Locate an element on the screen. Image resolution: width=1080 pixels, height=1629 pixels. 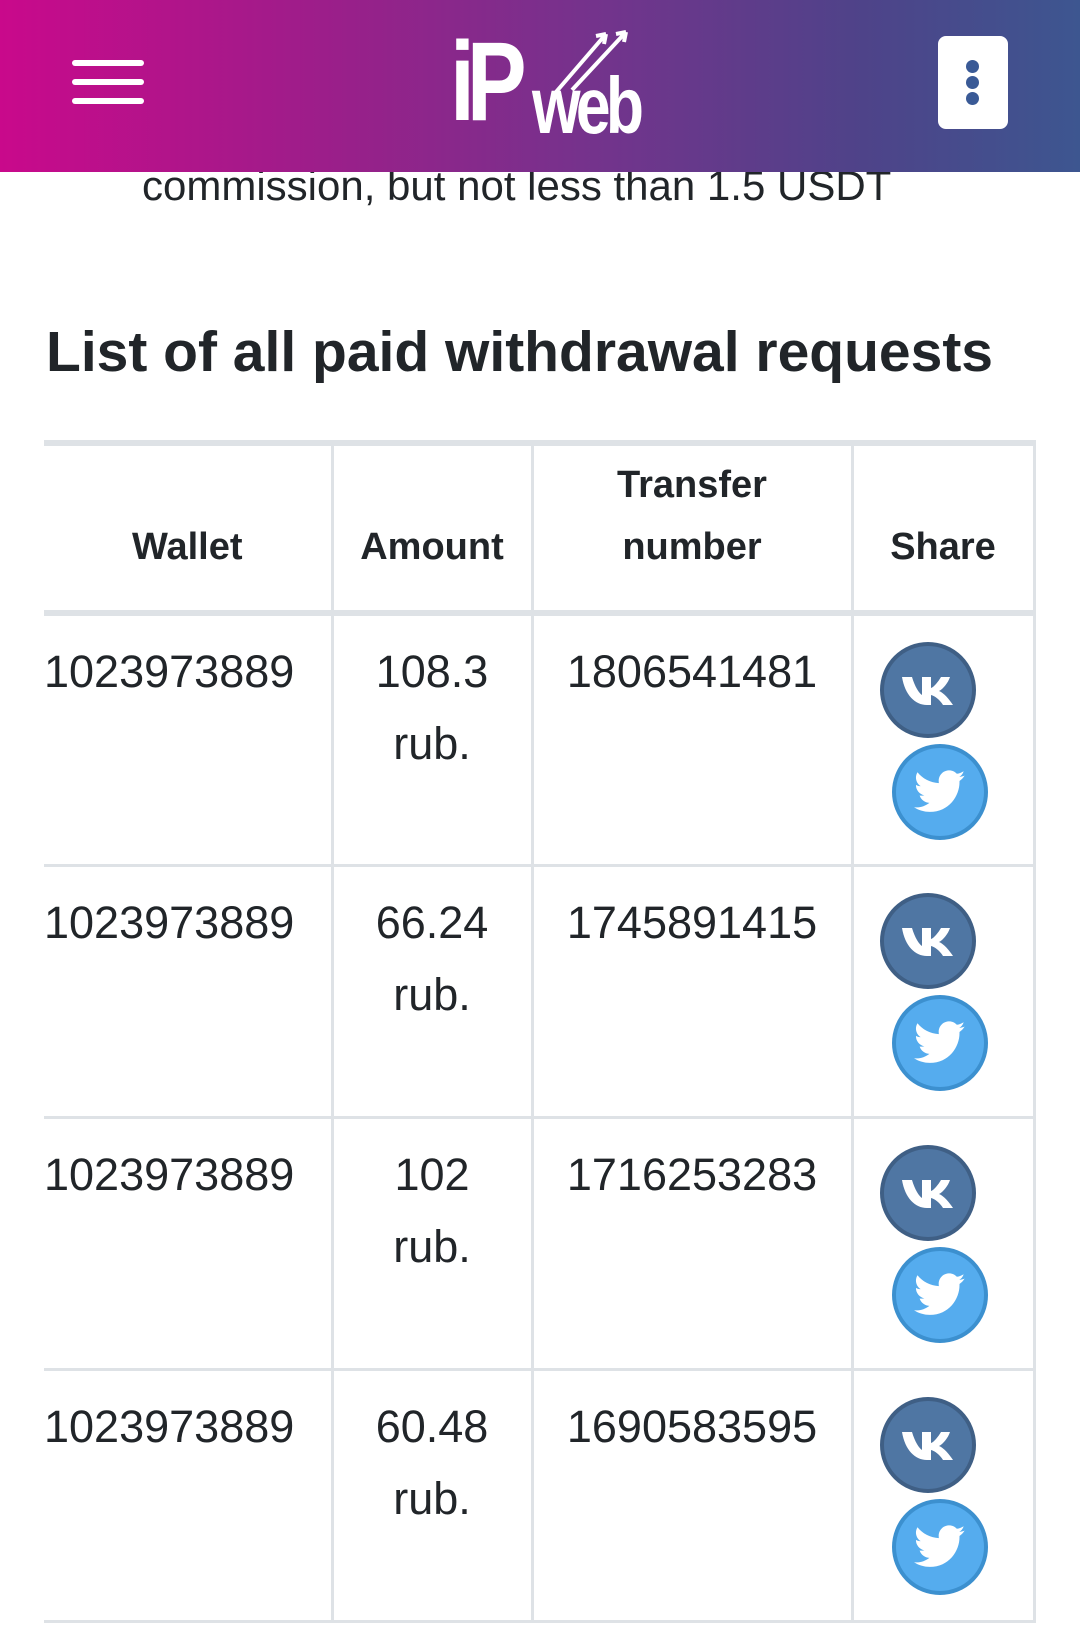
logo-ip-text: iP is located at coordinates (488, 81).